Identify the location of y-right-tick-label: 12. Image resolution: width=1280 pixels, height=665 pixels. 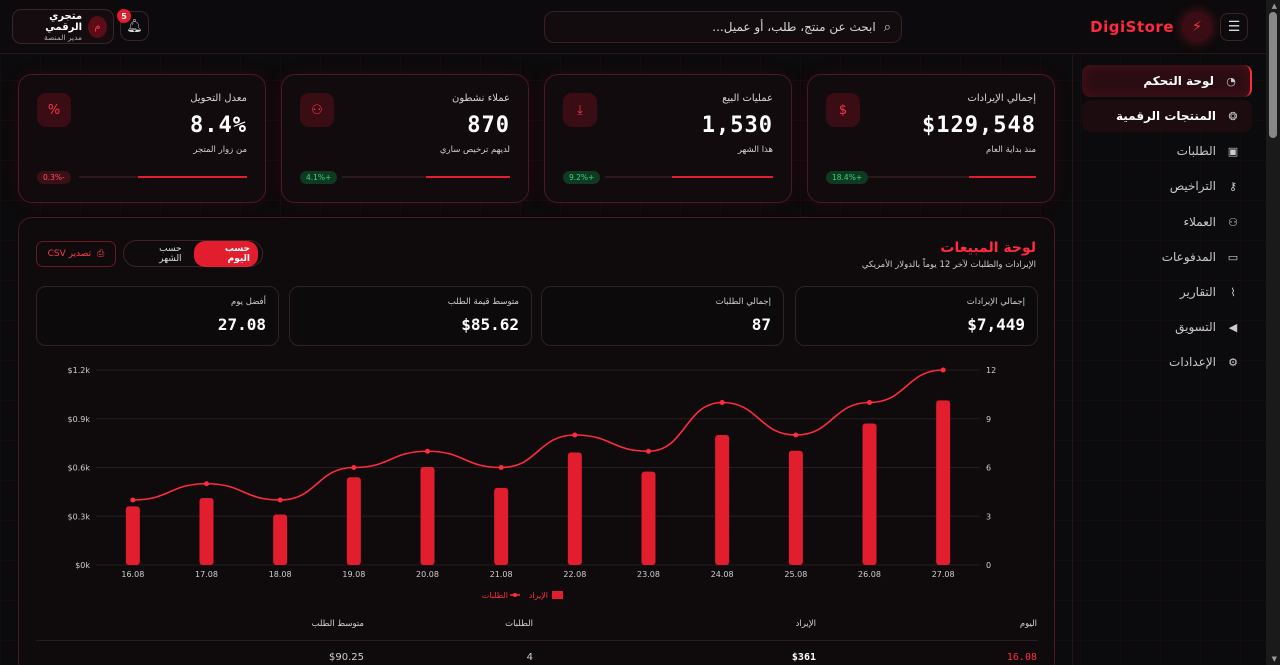
(991, 370).